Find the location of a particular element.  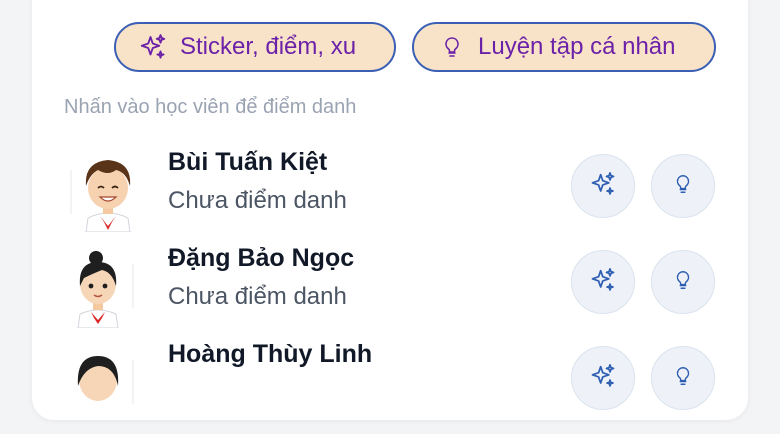

practice-button-label: Luyện tập cá nhân is located at coordinates (577, 46).